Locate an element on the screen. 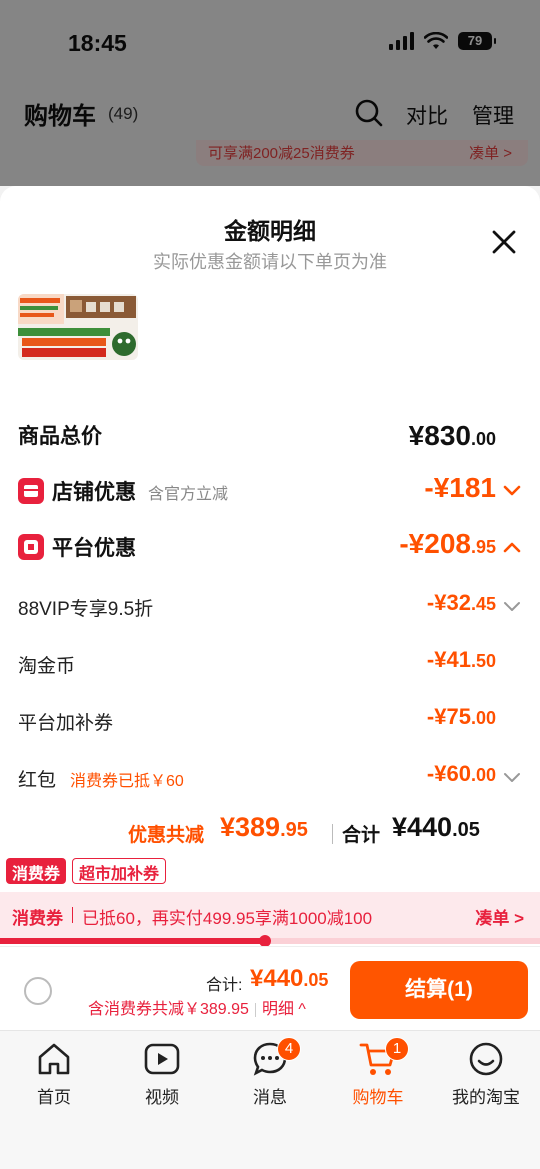  platform-discount-row: 平台优惠 -¥208.95 is located at coordinates (270, 551).